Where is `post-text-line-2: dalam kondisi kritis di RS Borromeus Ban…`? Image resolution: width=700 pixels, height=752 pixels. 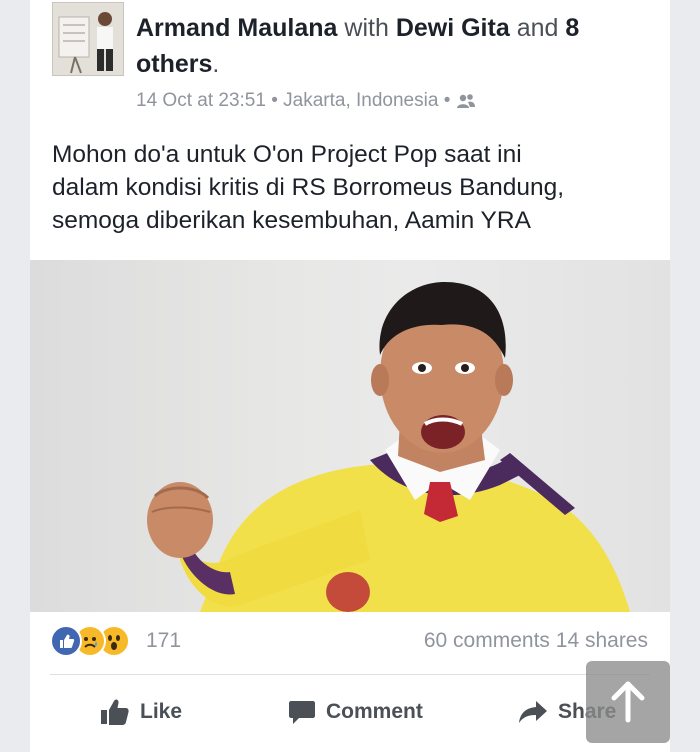
post-text-line-2: dalam kondisi kritis di RS Borromeus Ban… is located at coordinates (308, 187).